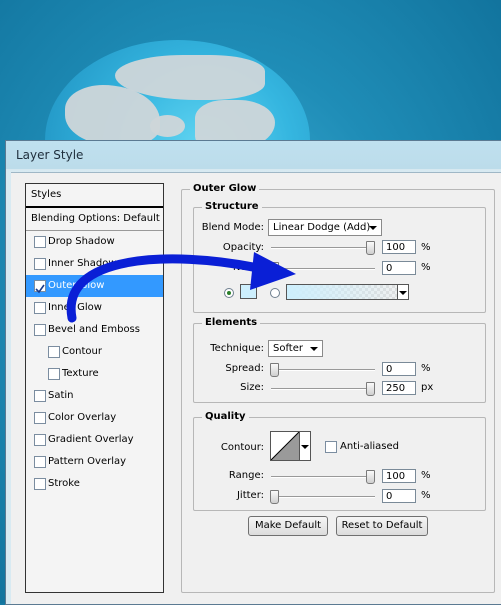  I want to click on annotation-arrow-icon, so click(181, 287).